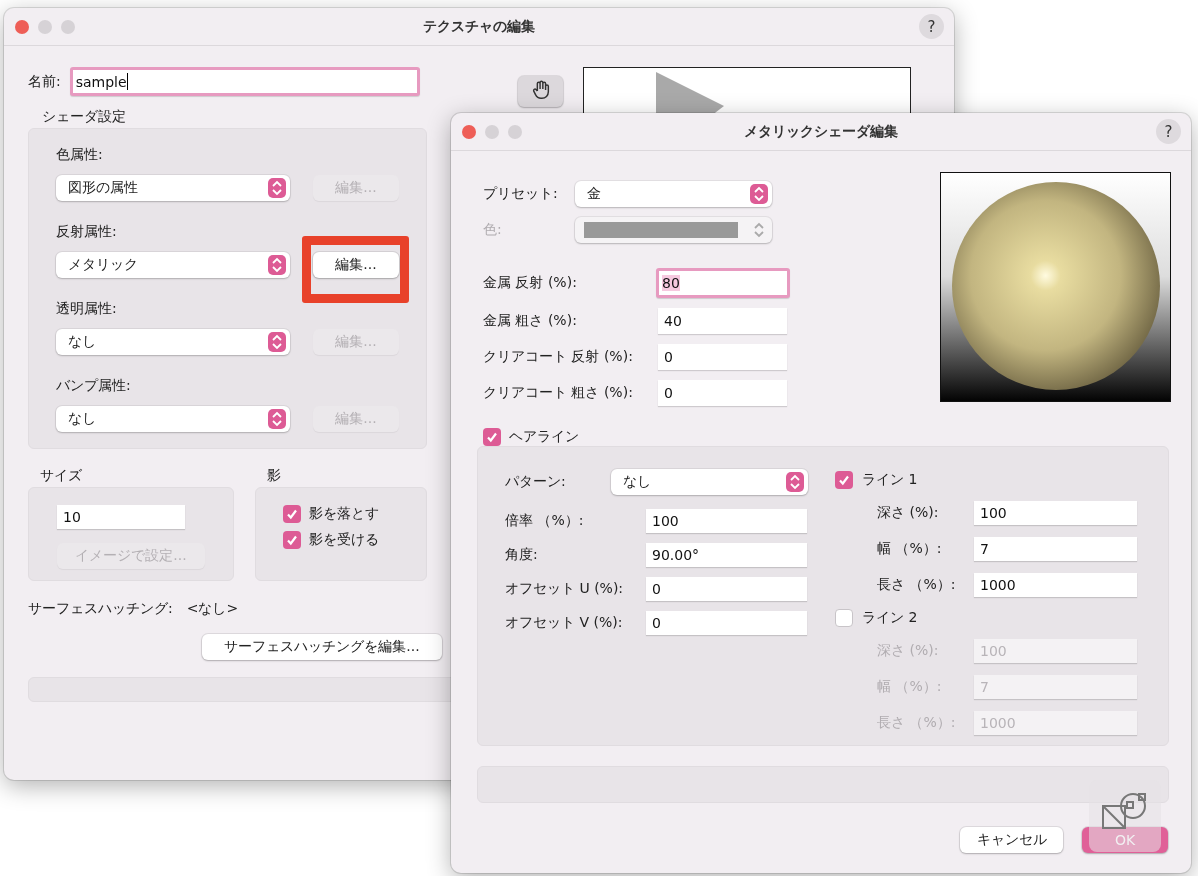 Image resolution: width=1198 pixels, height=876 pixels. I want to click on field-label: パターン:, so click(536, 482).